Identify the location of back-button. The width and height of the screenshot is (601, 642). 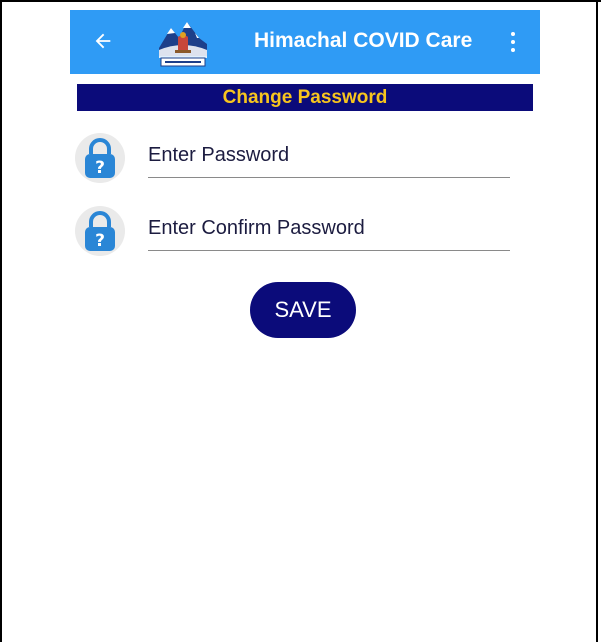
(103, 41).